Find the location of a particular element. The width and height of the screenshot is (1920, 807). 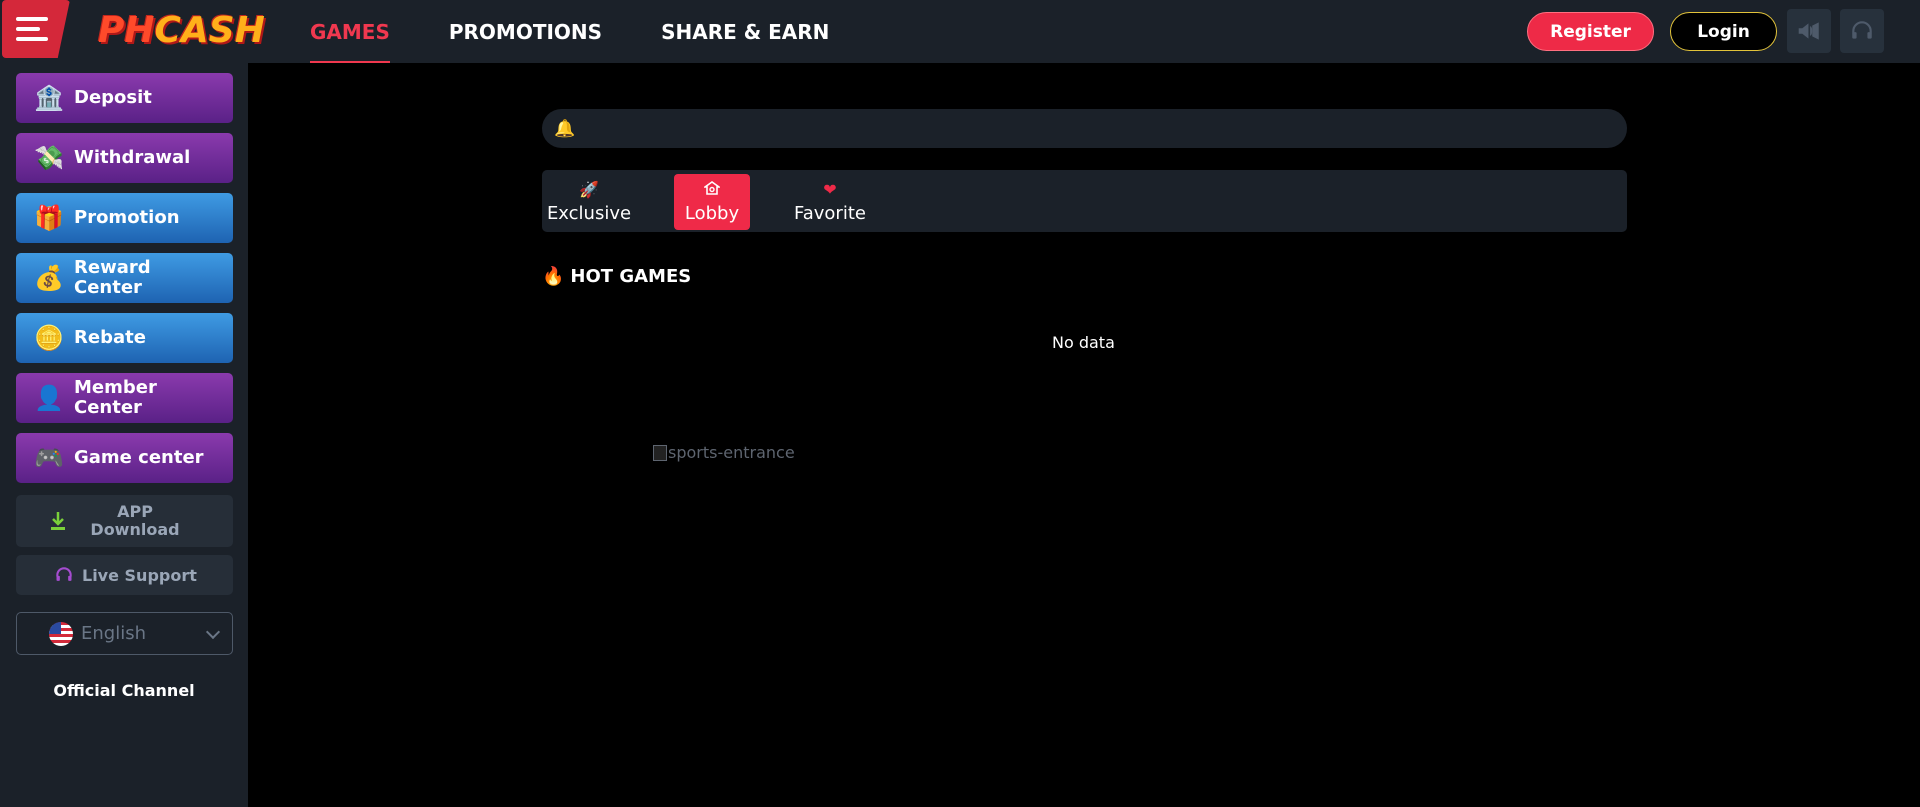

broken-image-icon is located at coordinates (660, 452).